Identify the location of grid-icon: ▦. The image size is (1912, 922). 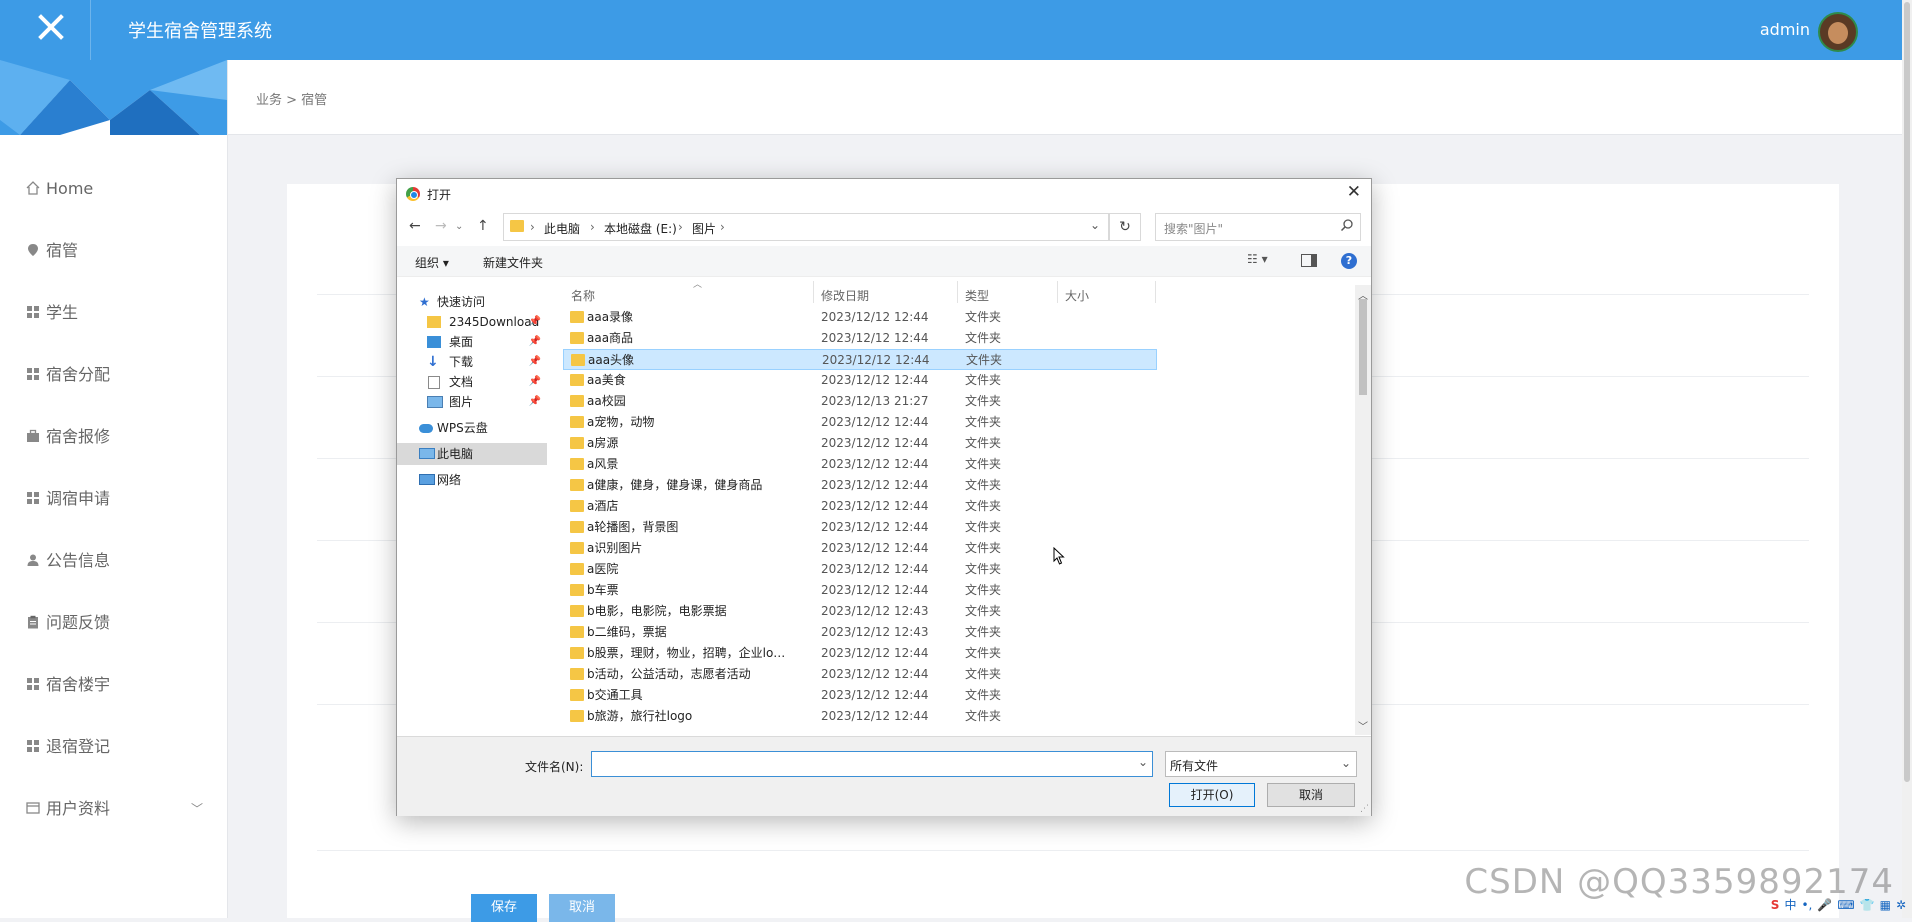
(1885, 905).